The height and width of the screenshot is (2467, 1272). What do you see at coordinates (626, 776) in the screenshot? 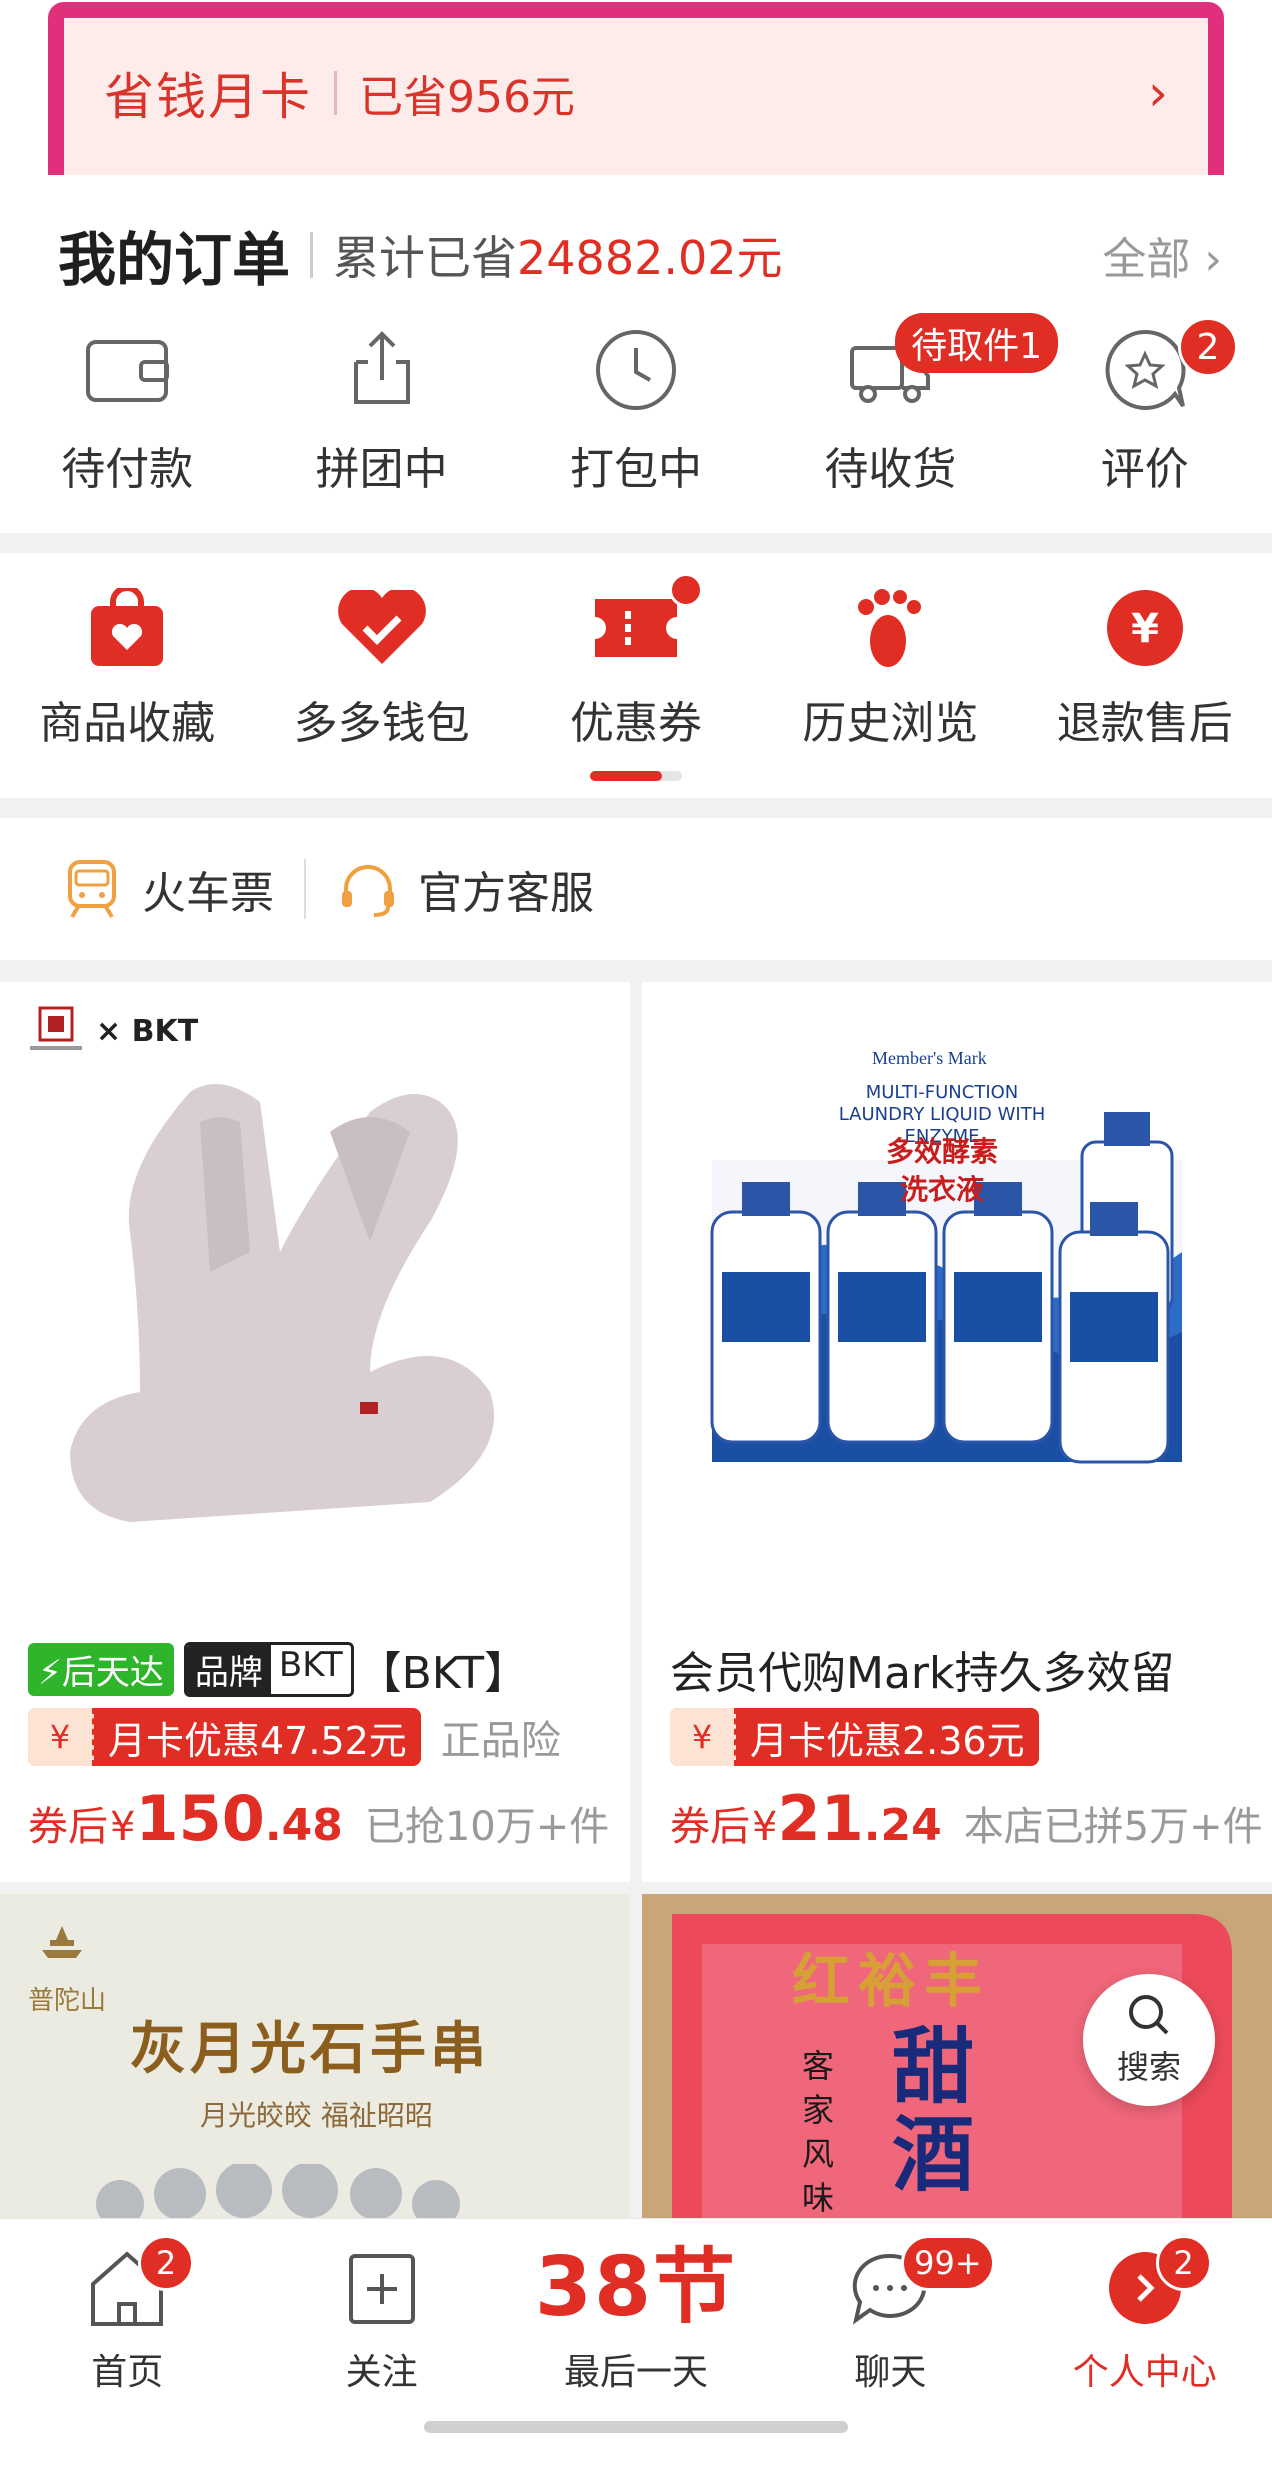
I see `scroll-indicator-fill` at bounding box center [626, 776].